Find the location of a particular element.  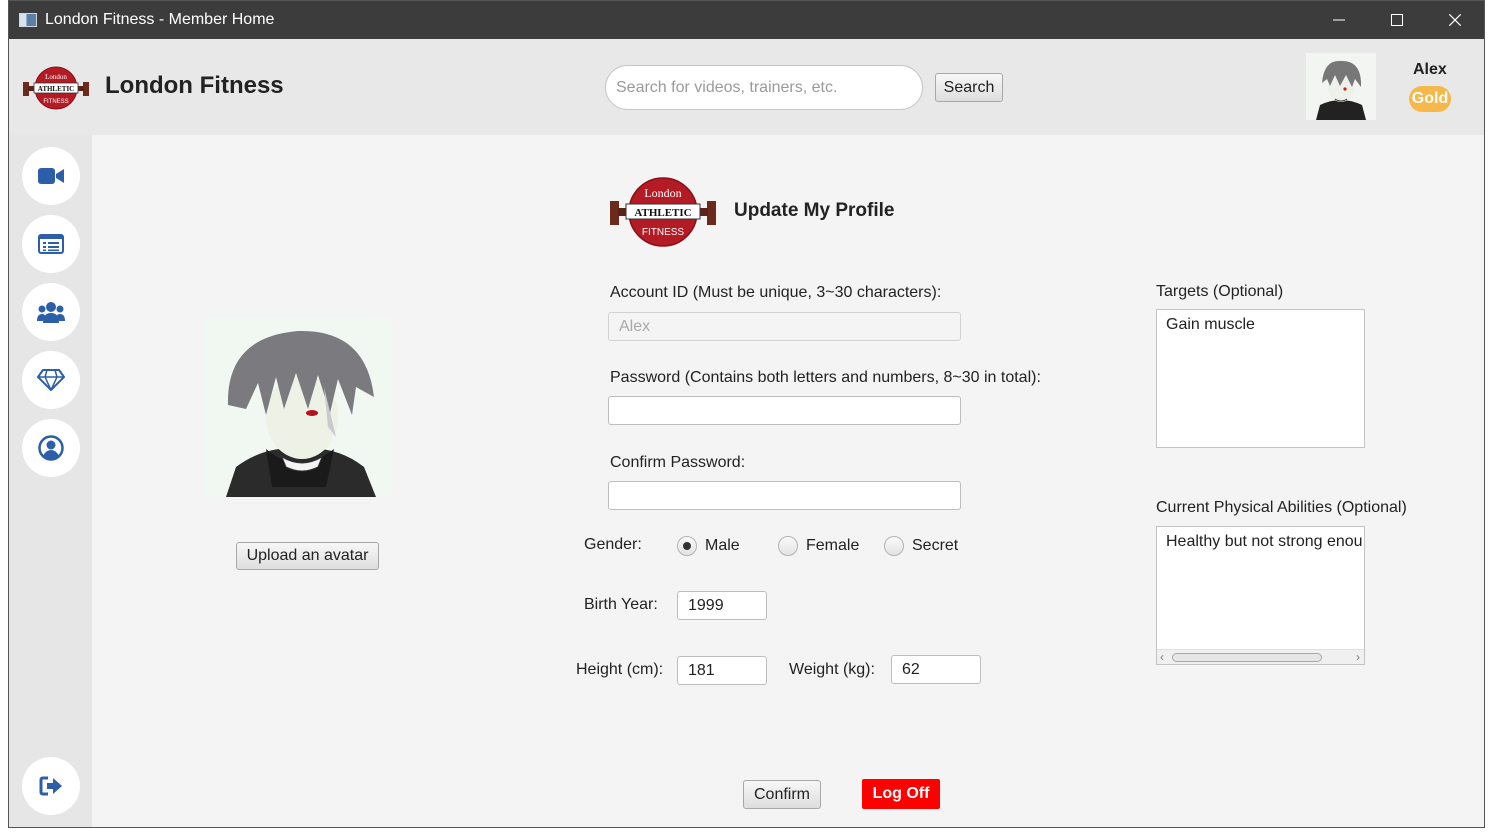

brand-logo: London ATHLETIC FITNESS is located at coordinates (56, 90).